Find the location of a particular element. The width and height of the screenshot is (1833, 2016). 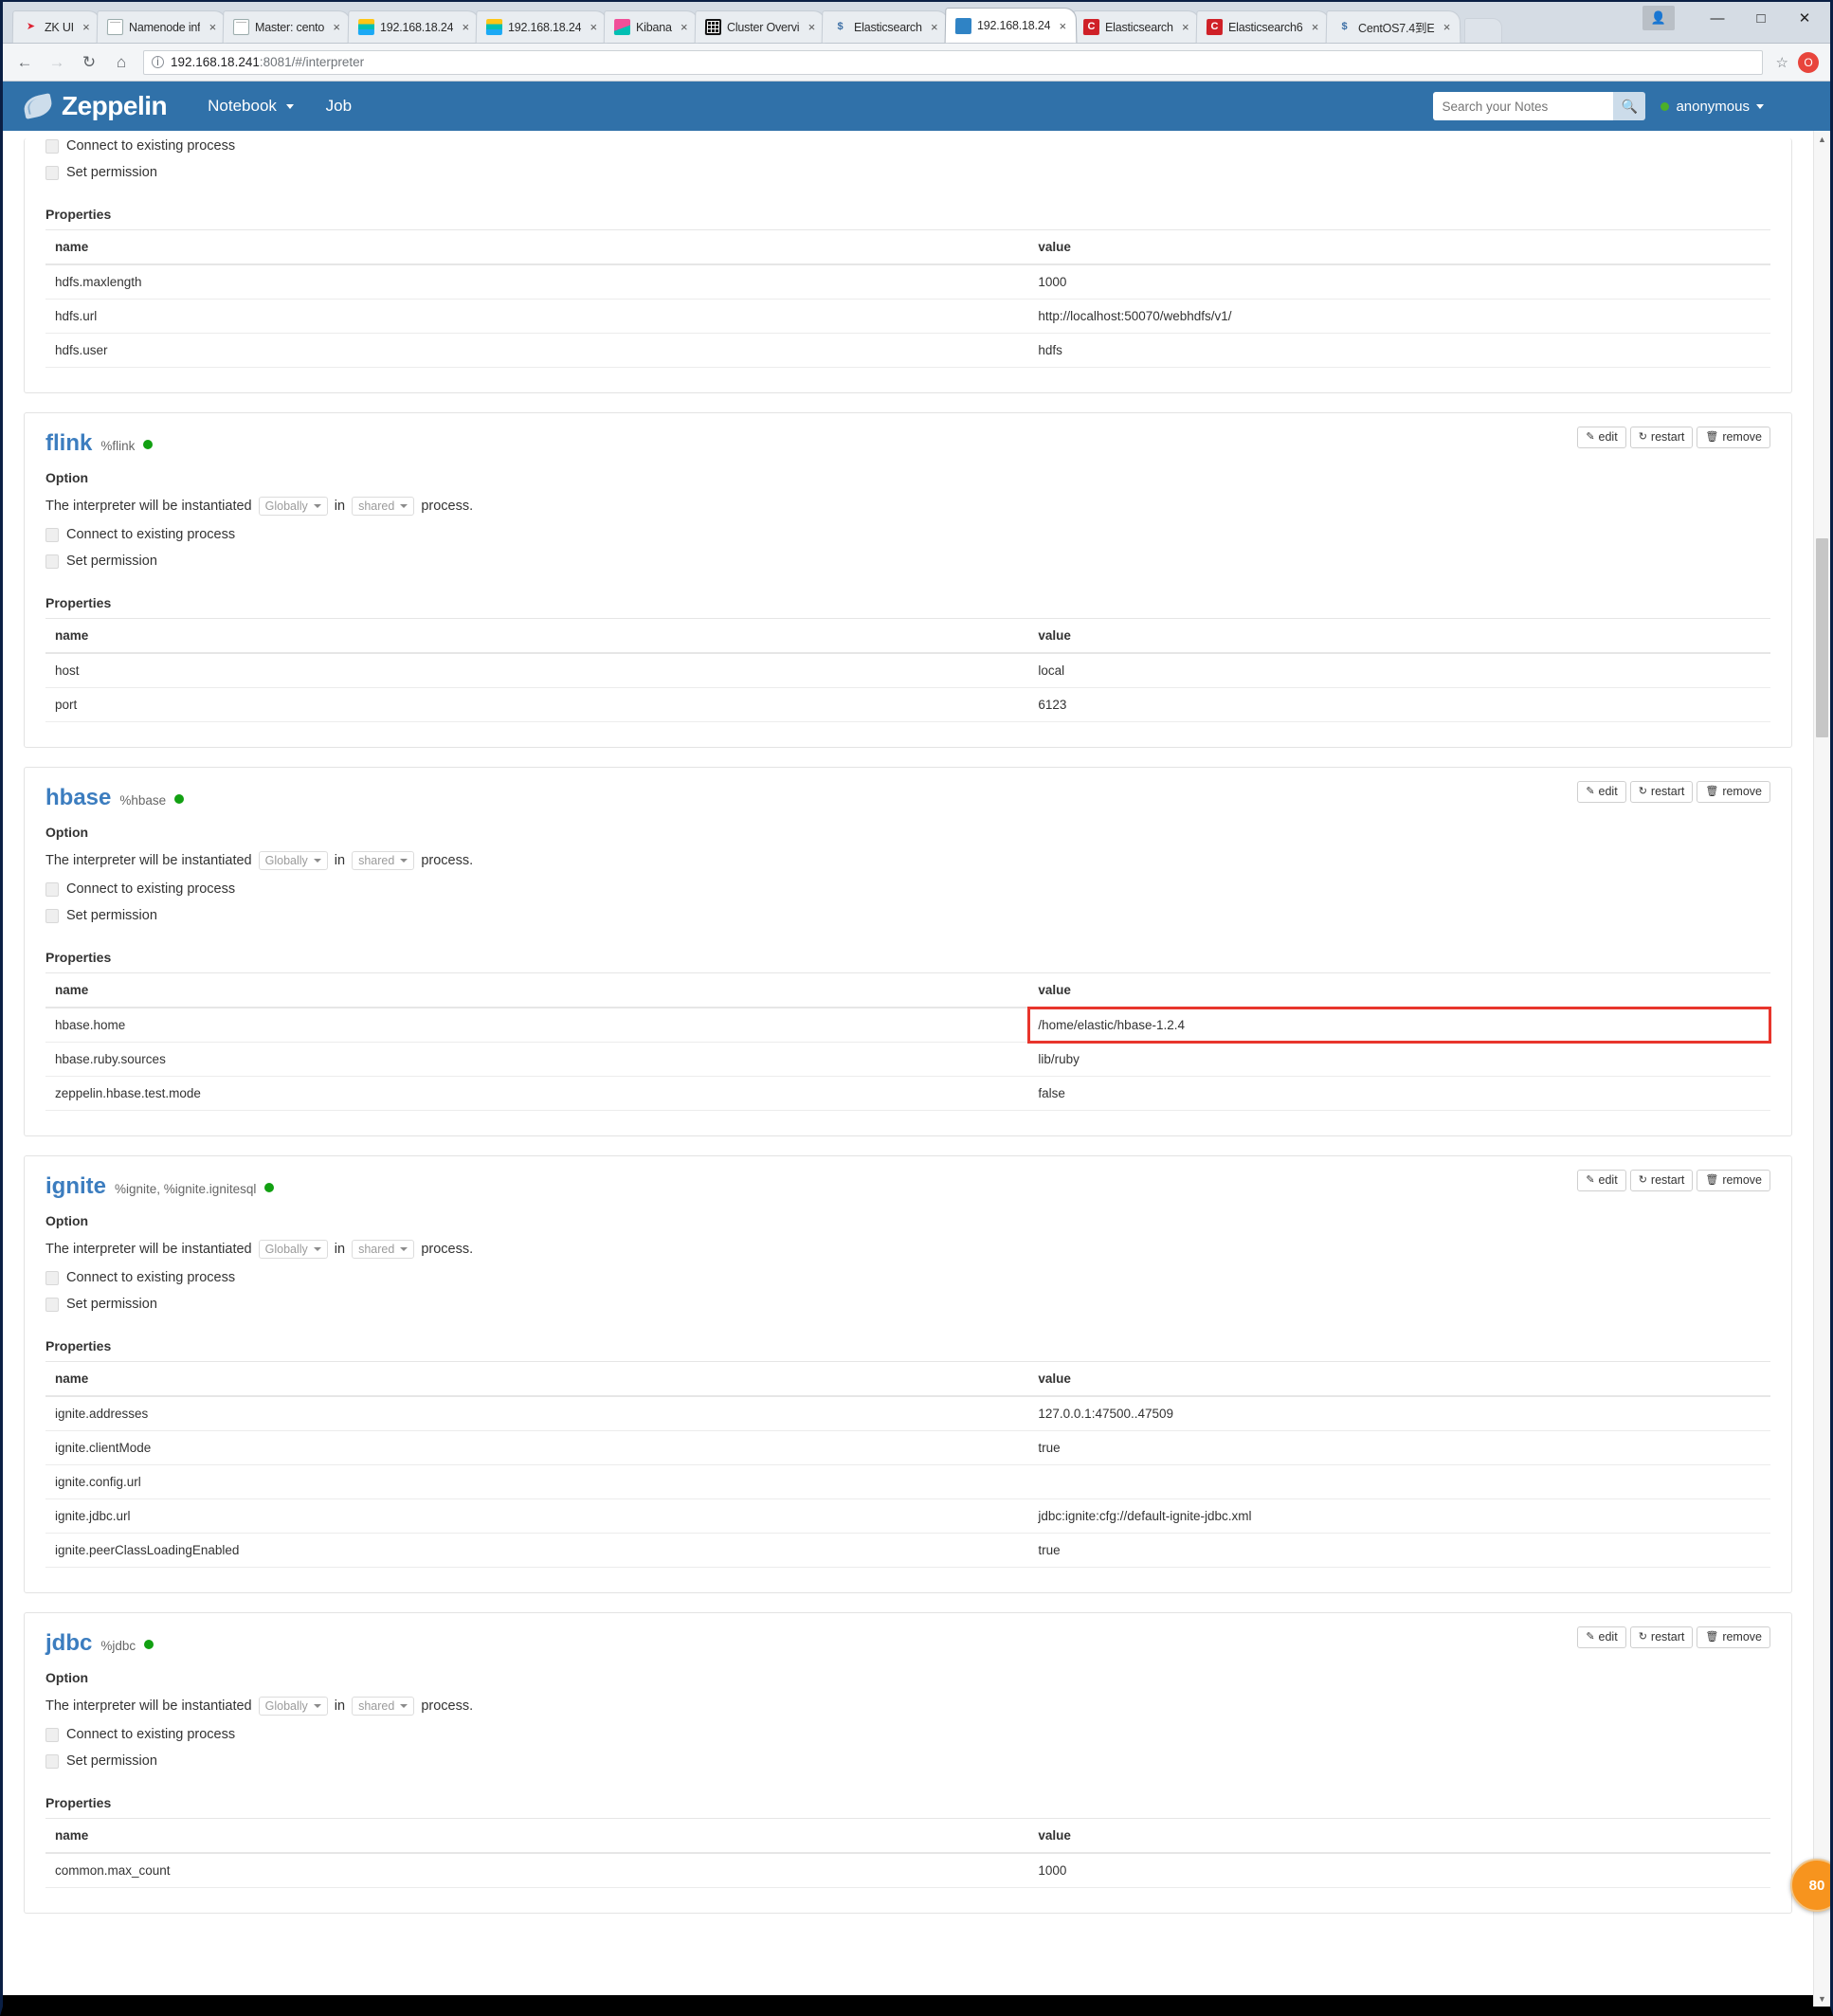

search-input is located at coordinates (1524, 106).